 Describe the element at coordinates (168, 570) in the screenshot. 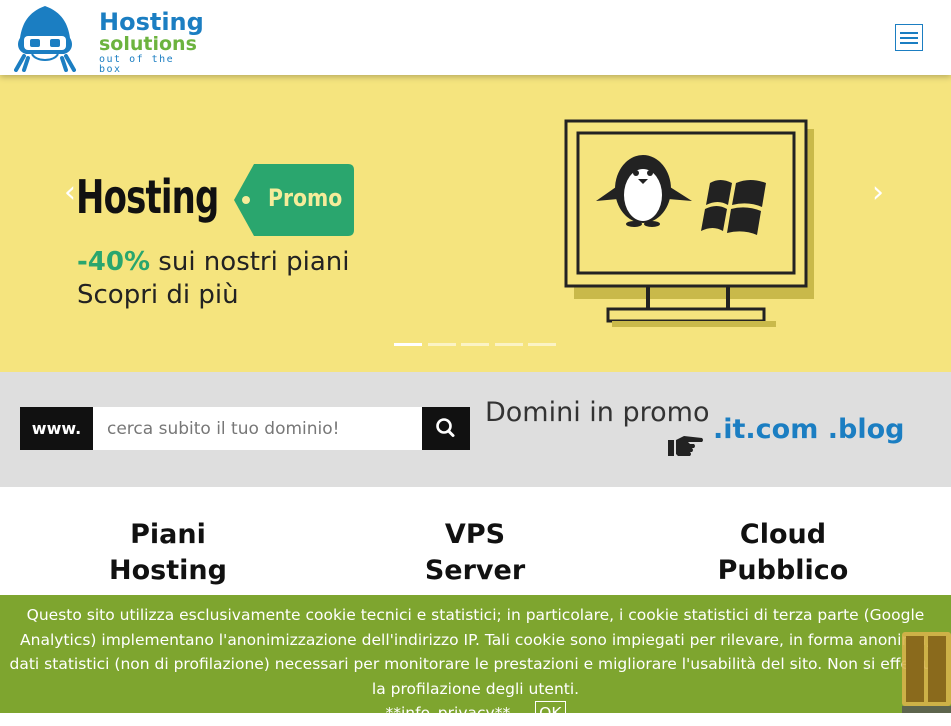

I see `product-title-line: Hosting` at that location.